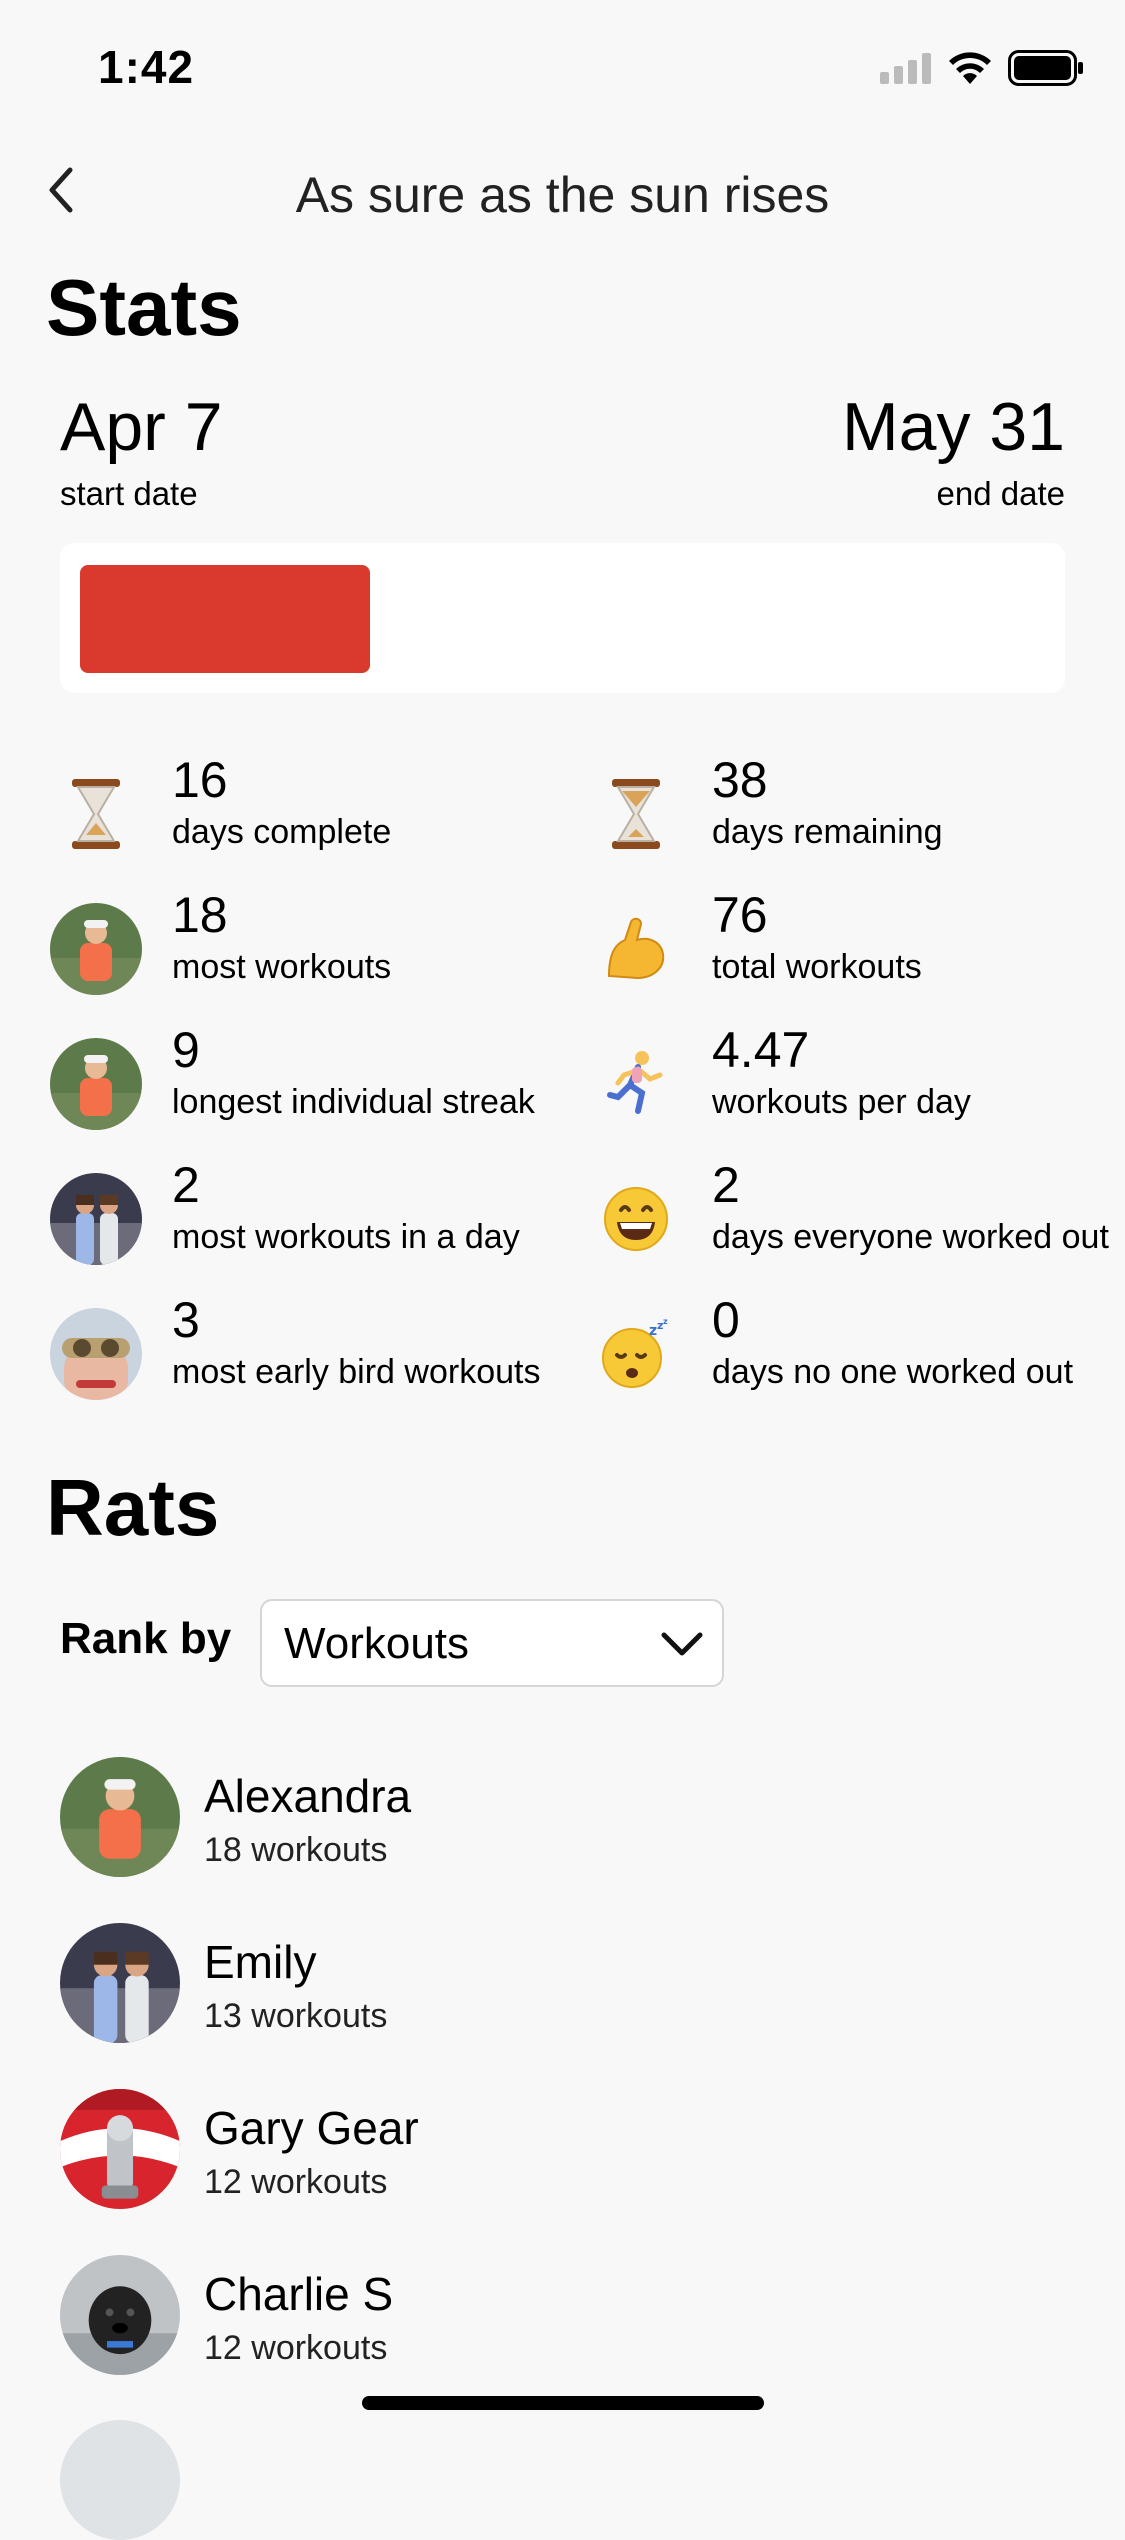 Image resolution: width=1125 pixels, height=2540 pixels. What do you see at coordinates (850, 1080) in the screenshot?
I see `stat-workouts-per-day: 4.47 workouts per day` at bounding box center [850, 1080].